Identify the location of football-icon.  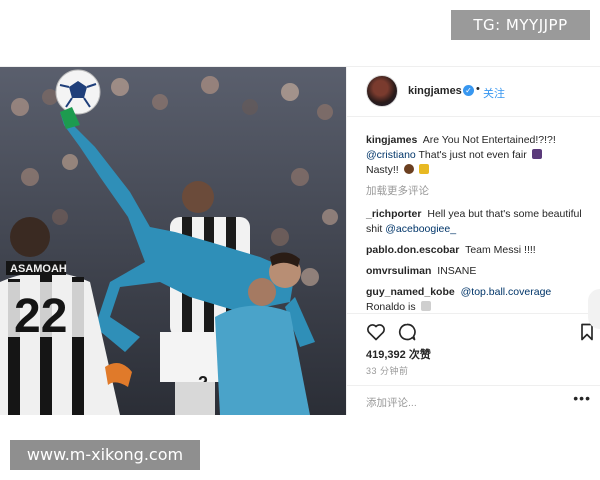
(78, 92).